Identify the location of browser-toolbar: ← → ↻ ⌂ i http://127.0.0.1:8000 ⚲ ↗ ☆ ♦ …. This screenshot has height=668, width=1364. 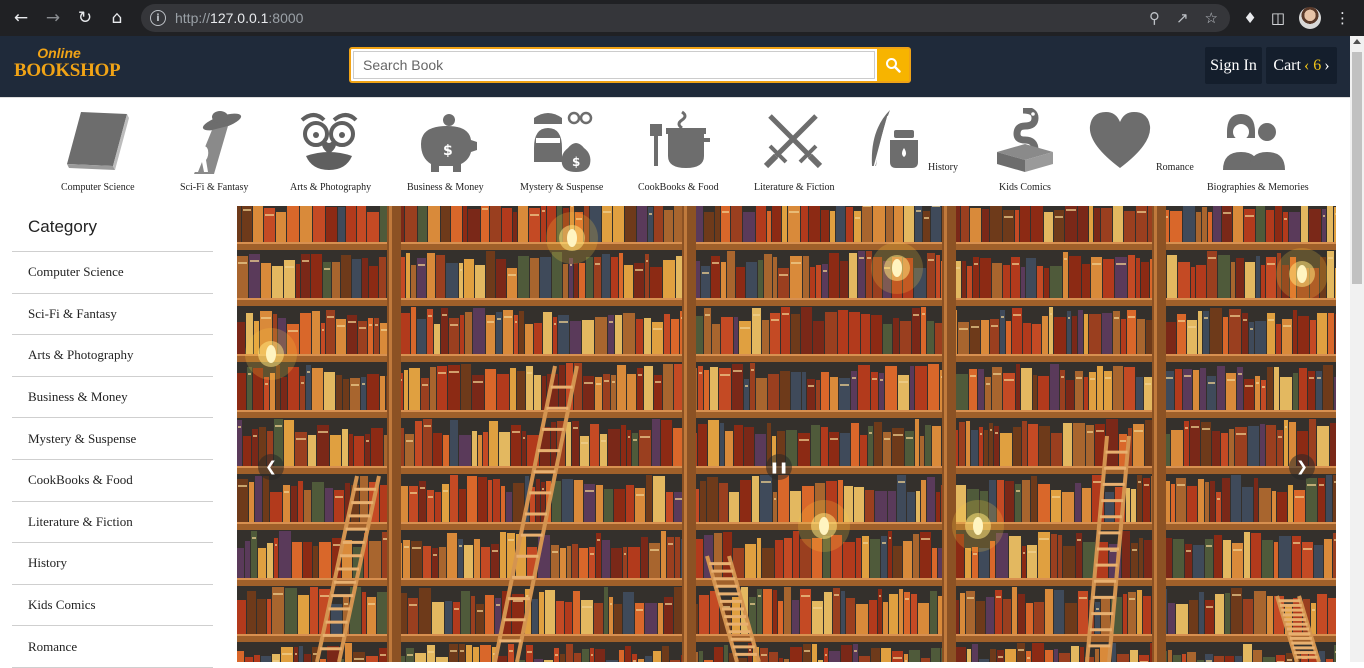
(682, 18).